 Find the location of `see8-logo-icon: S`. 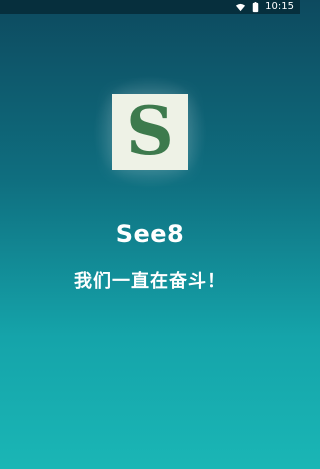

see8-logo-icon: S is located at coordinates (150, 132).